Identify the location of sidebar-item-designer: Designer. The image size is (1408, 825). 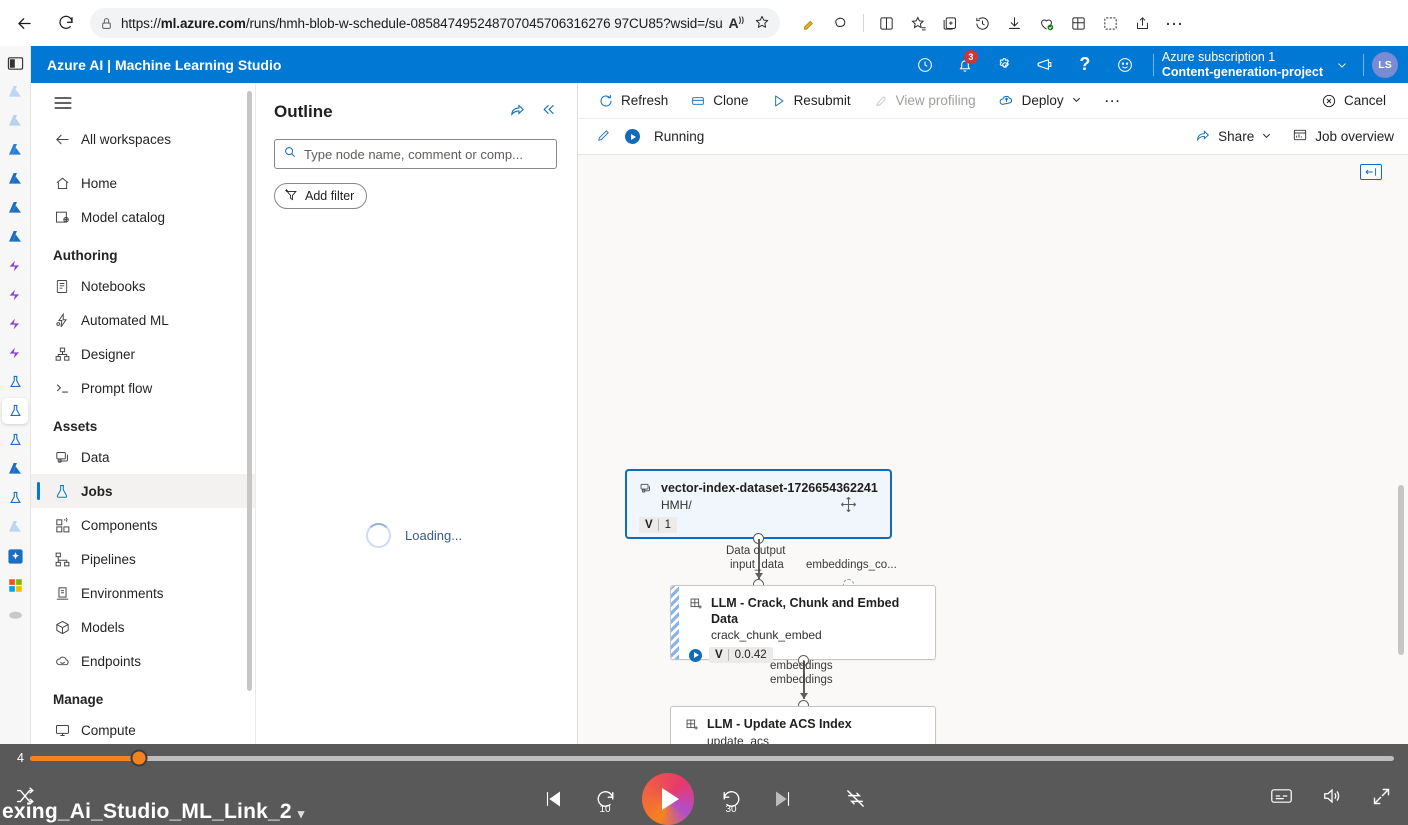
(143, 354).